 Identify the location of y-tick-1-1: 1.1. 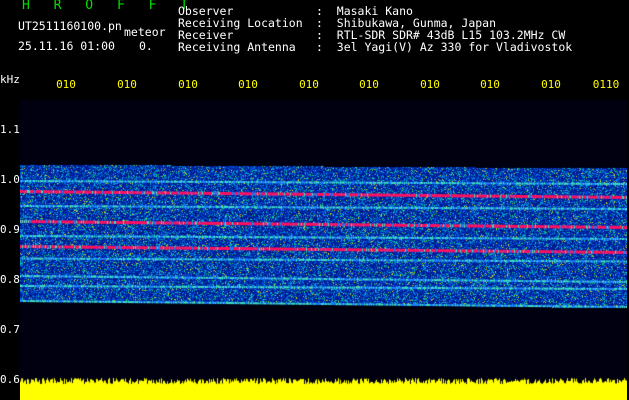
(10, 129).